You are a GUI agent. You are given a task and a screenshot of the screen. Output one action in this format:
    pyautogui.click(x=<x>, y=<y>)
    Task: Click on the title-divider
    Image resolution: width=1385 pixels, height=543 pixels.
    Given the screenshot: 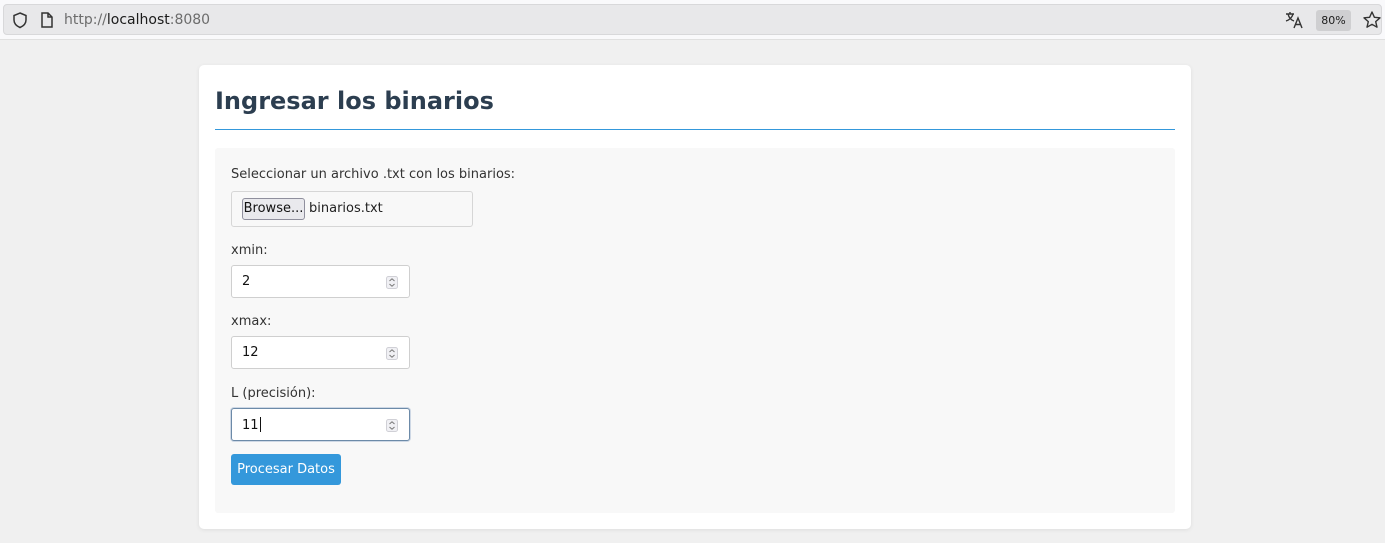 What is the action you would take?
    pyautogui.click(x=695, y=129)
    